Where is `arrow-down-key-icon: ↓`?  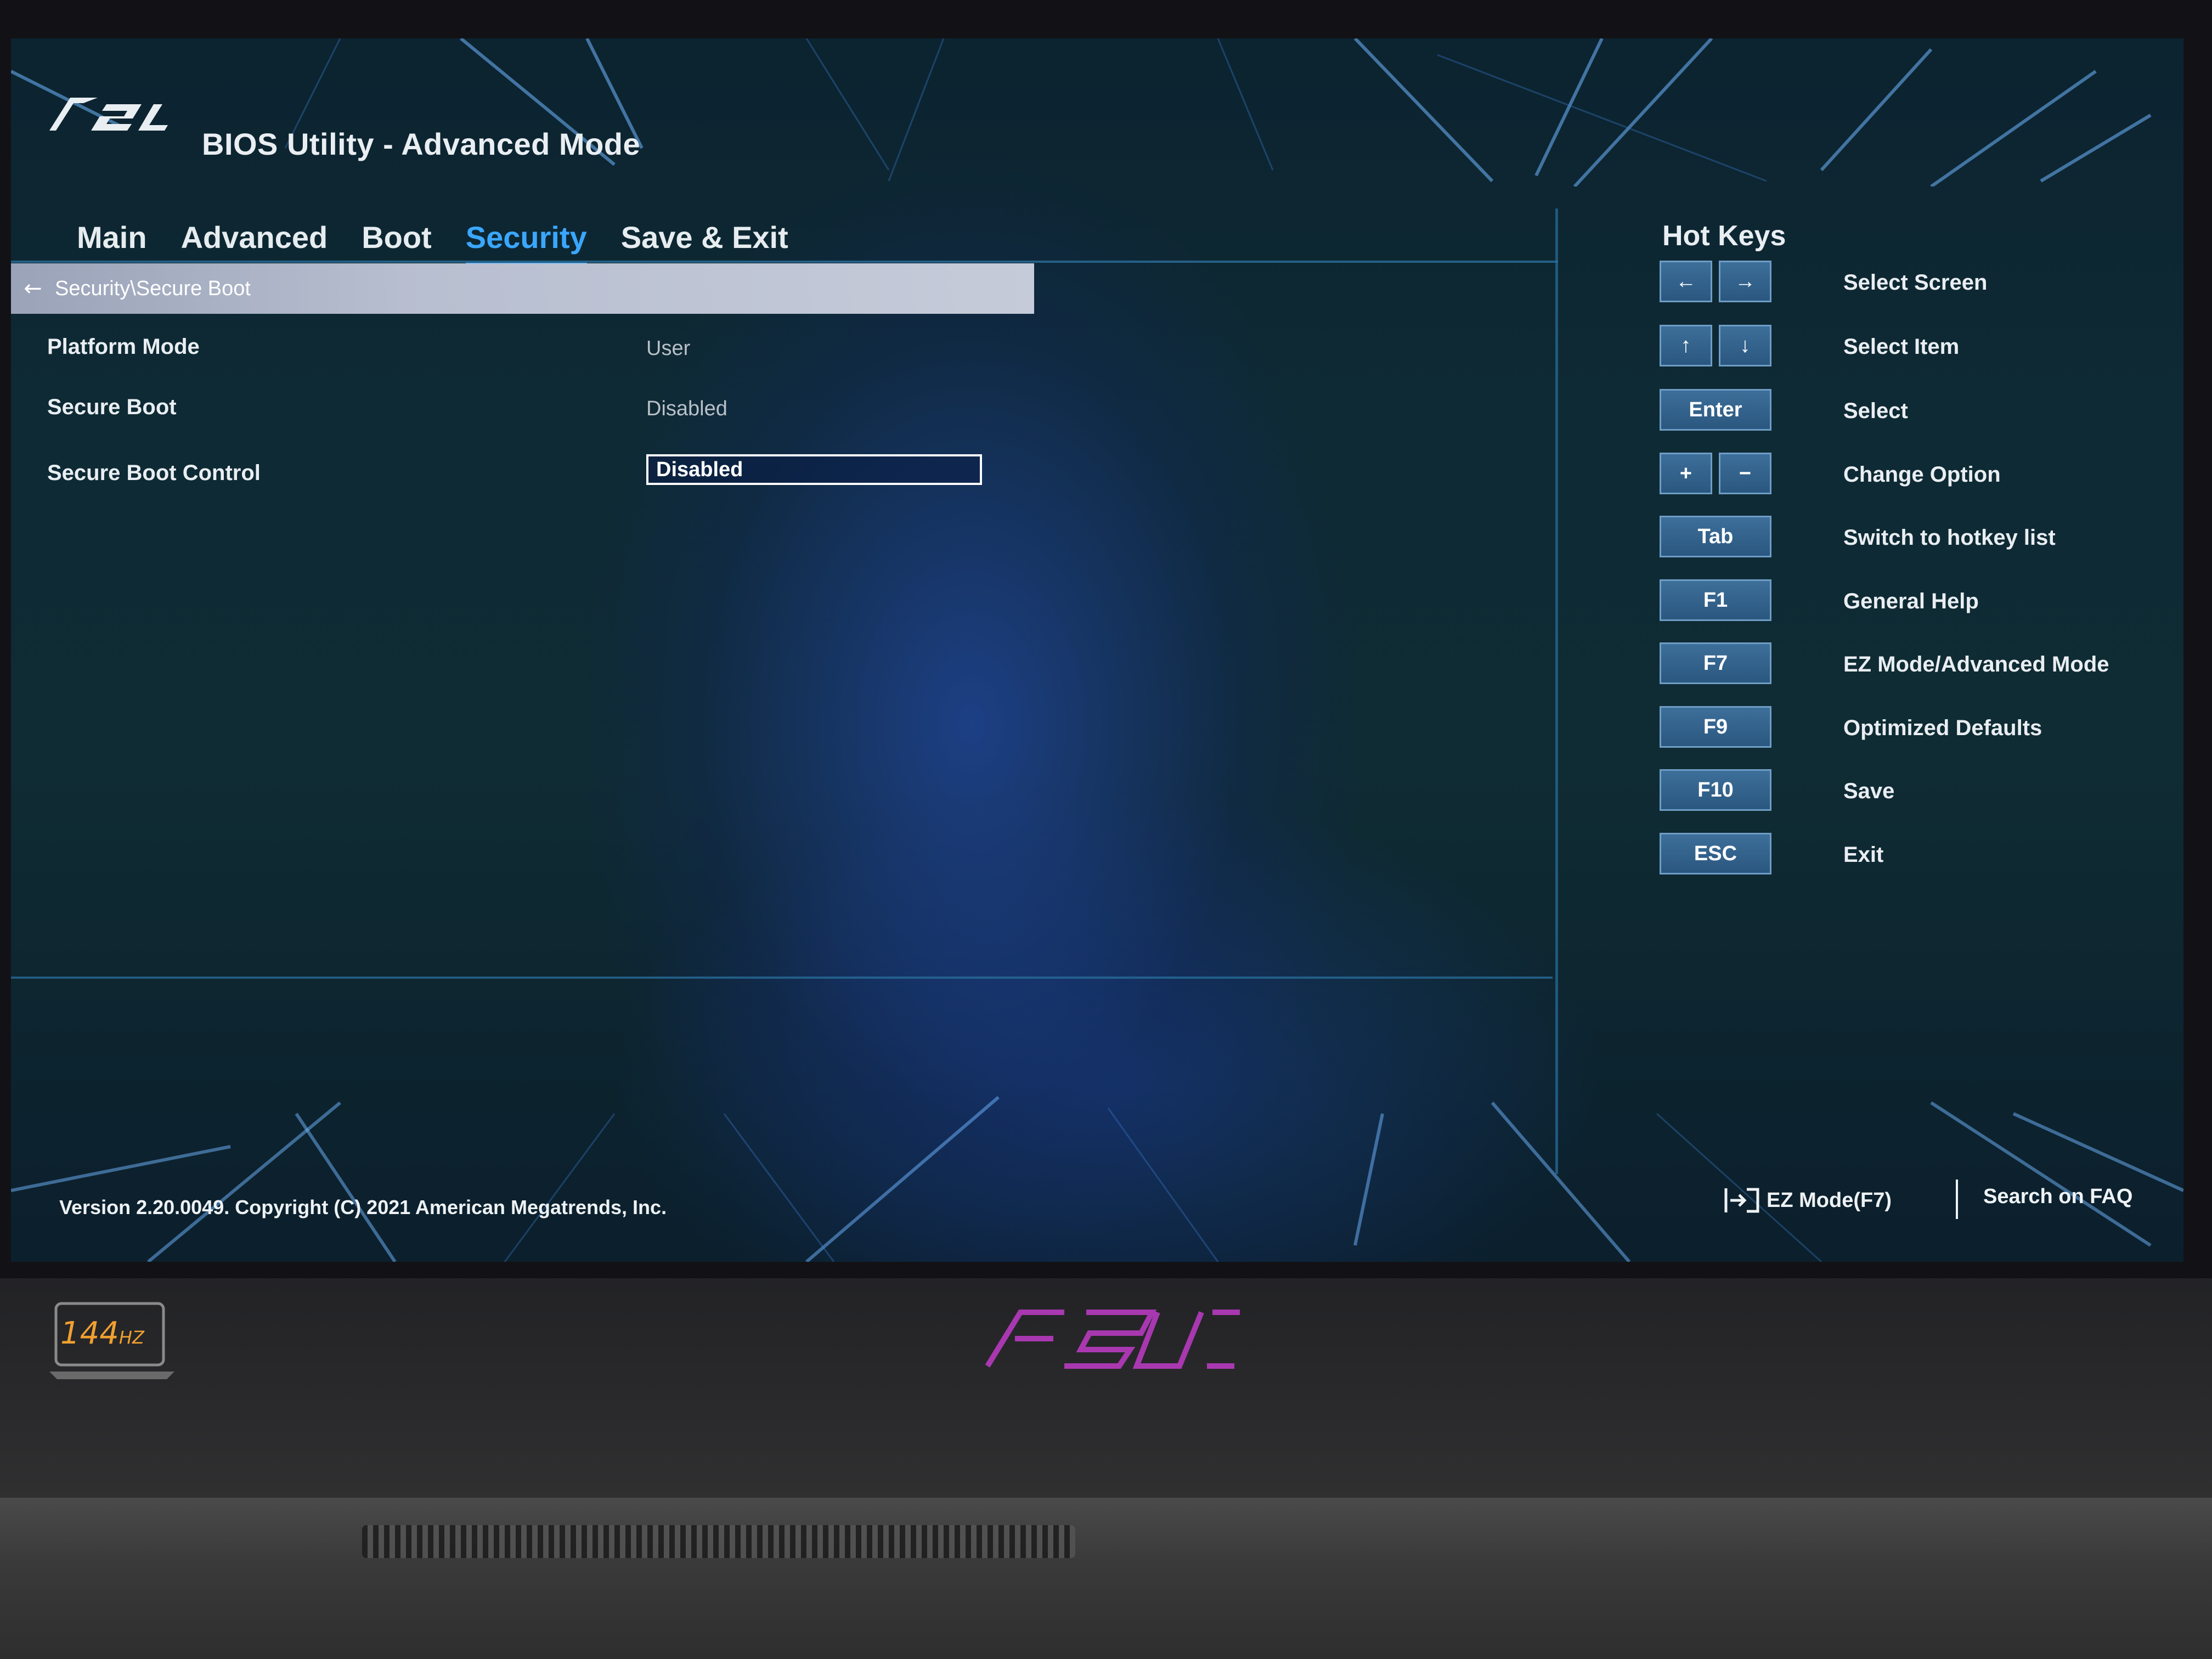
arrow-down-key-icon: ↓ is located at coordinates (1745, 345).